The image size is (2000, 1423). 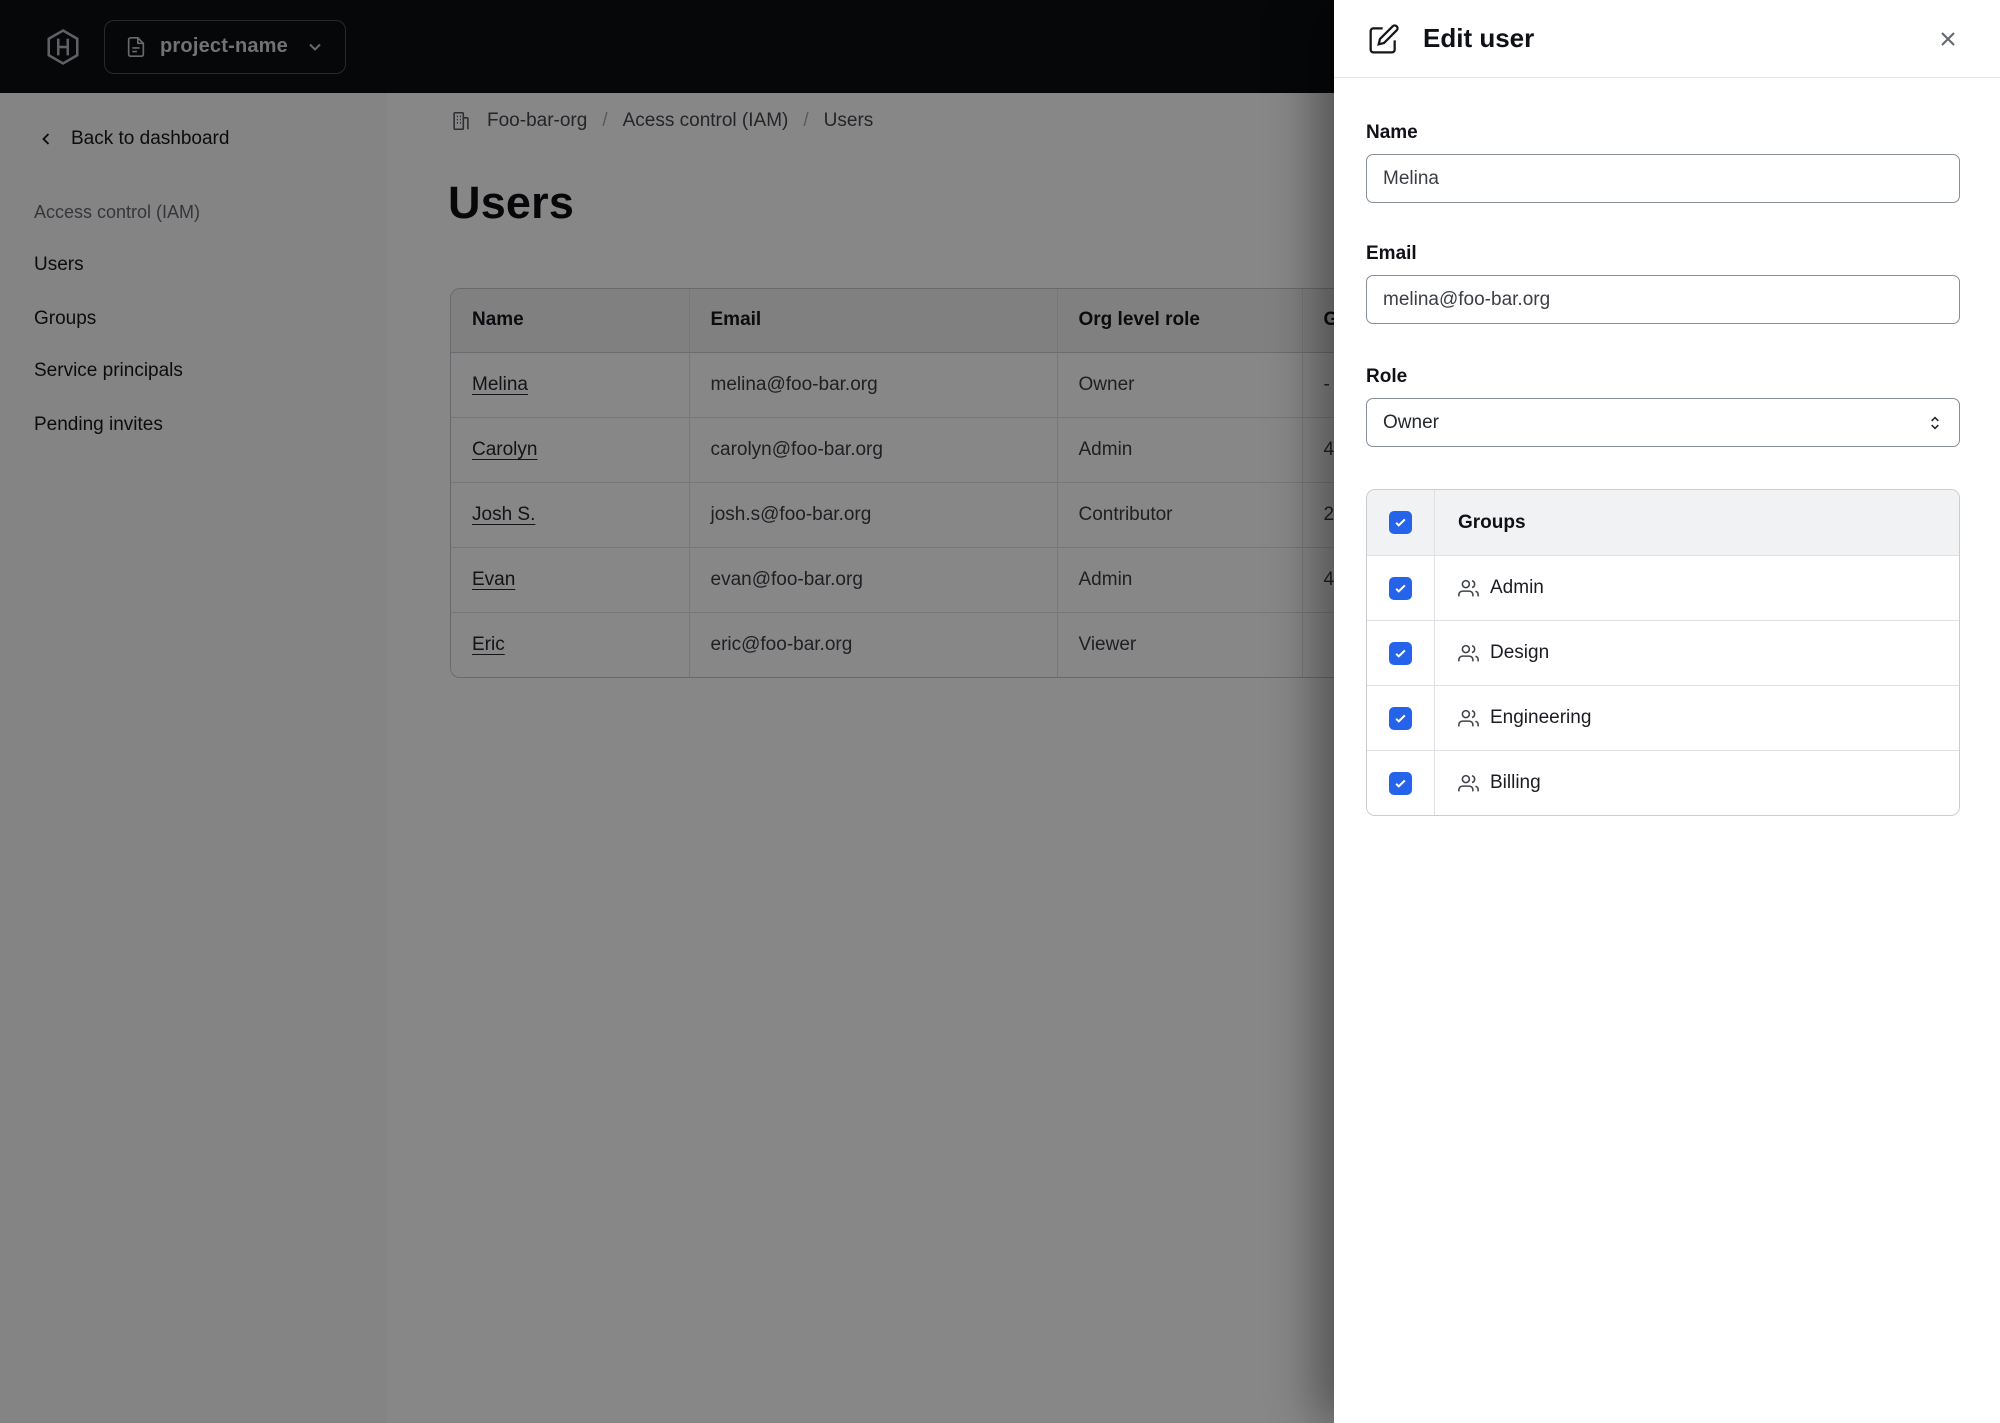 What do you see at coordinates (1517, 587) in the screenshot?
I see `group-label: Admin` at bounding box center [1517, 587].